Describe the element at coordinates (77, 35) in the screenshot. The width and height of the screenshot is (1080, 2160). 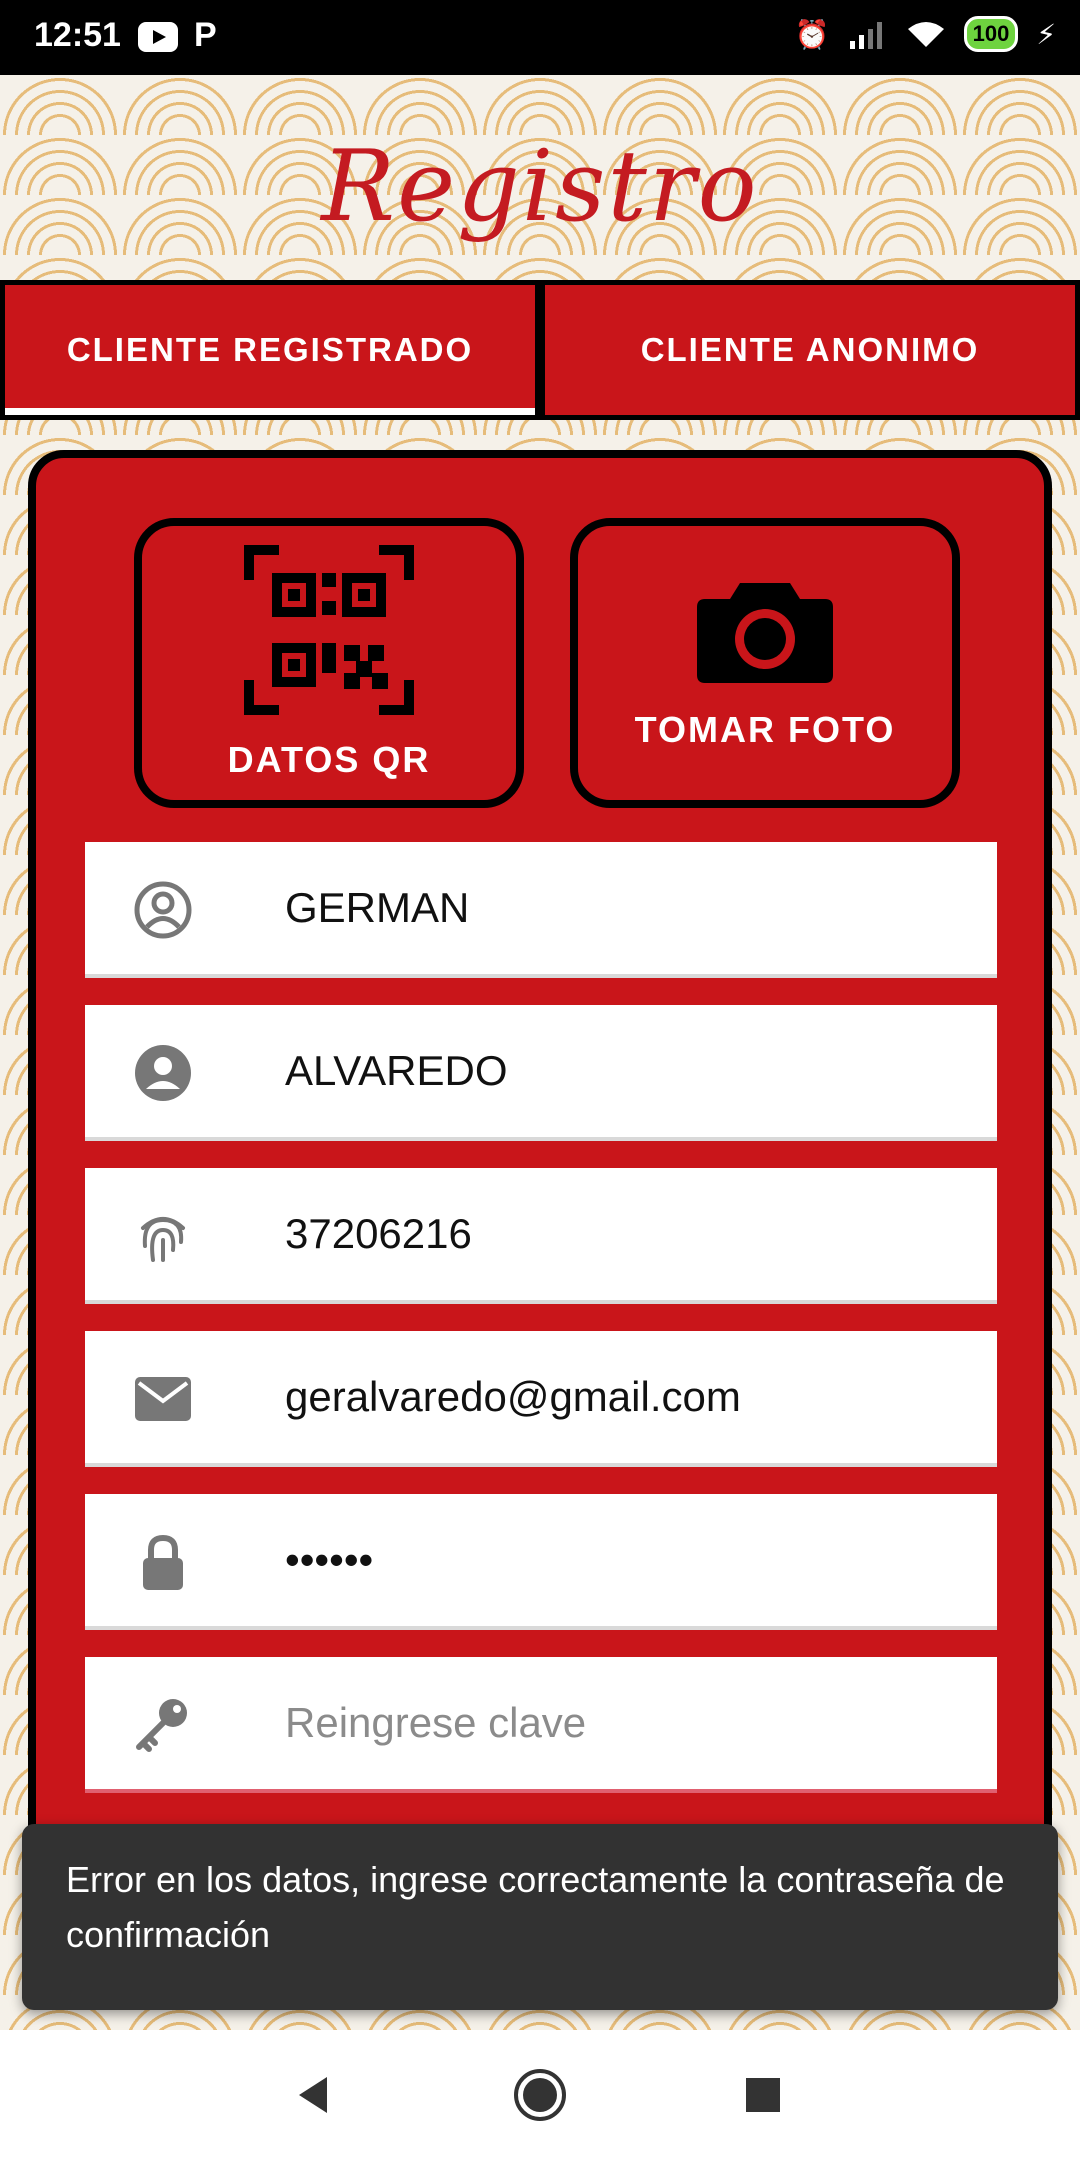
I see `status-time: 12:51` at that location.